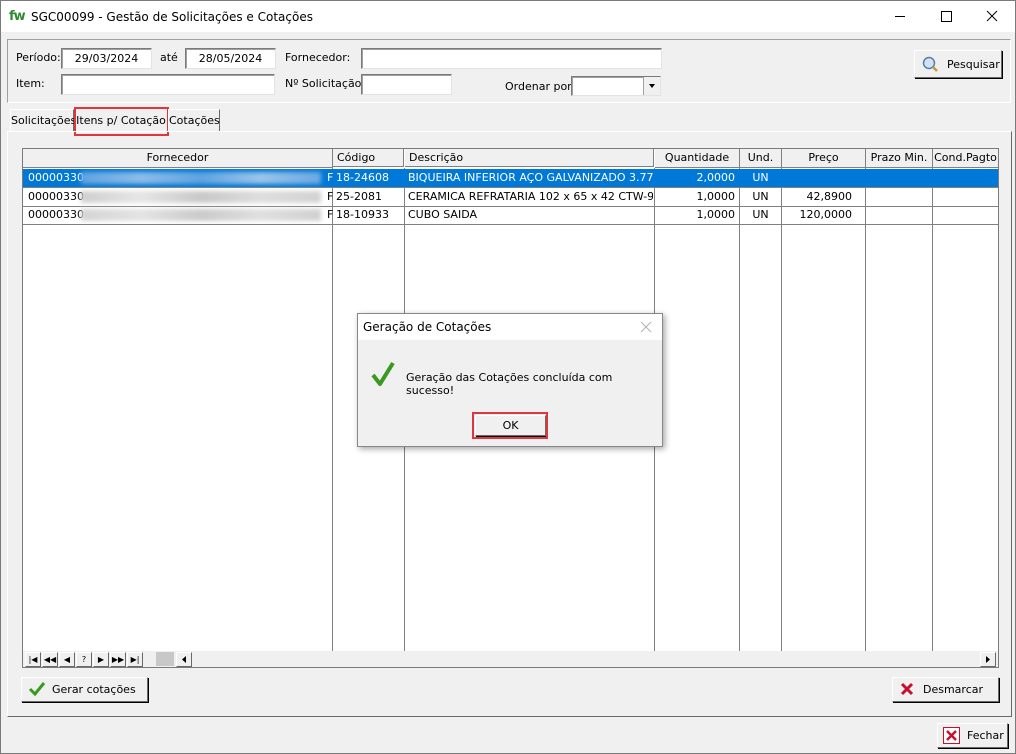  Describe the element at coordinates (38, 57) in the screenshot. I see `periodo-label: Período:` at that location.